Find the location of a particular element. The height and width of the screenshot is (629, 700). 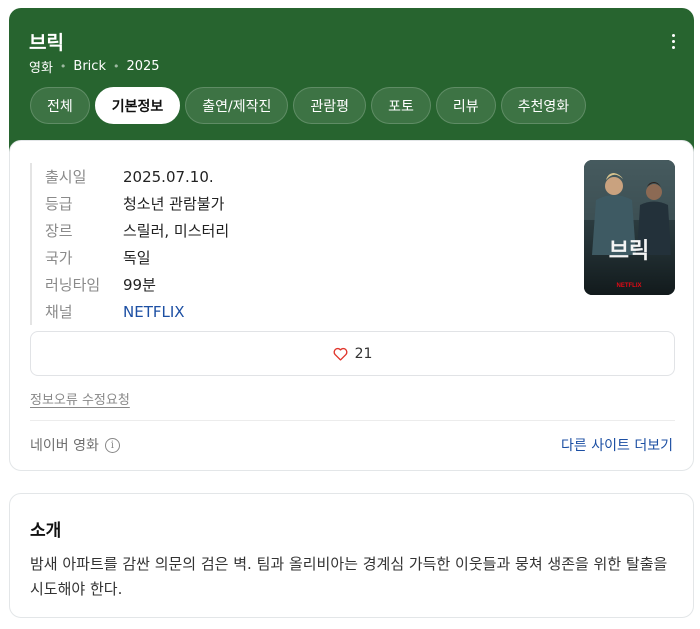

more-options-icon is located at coordinates (673, 43).